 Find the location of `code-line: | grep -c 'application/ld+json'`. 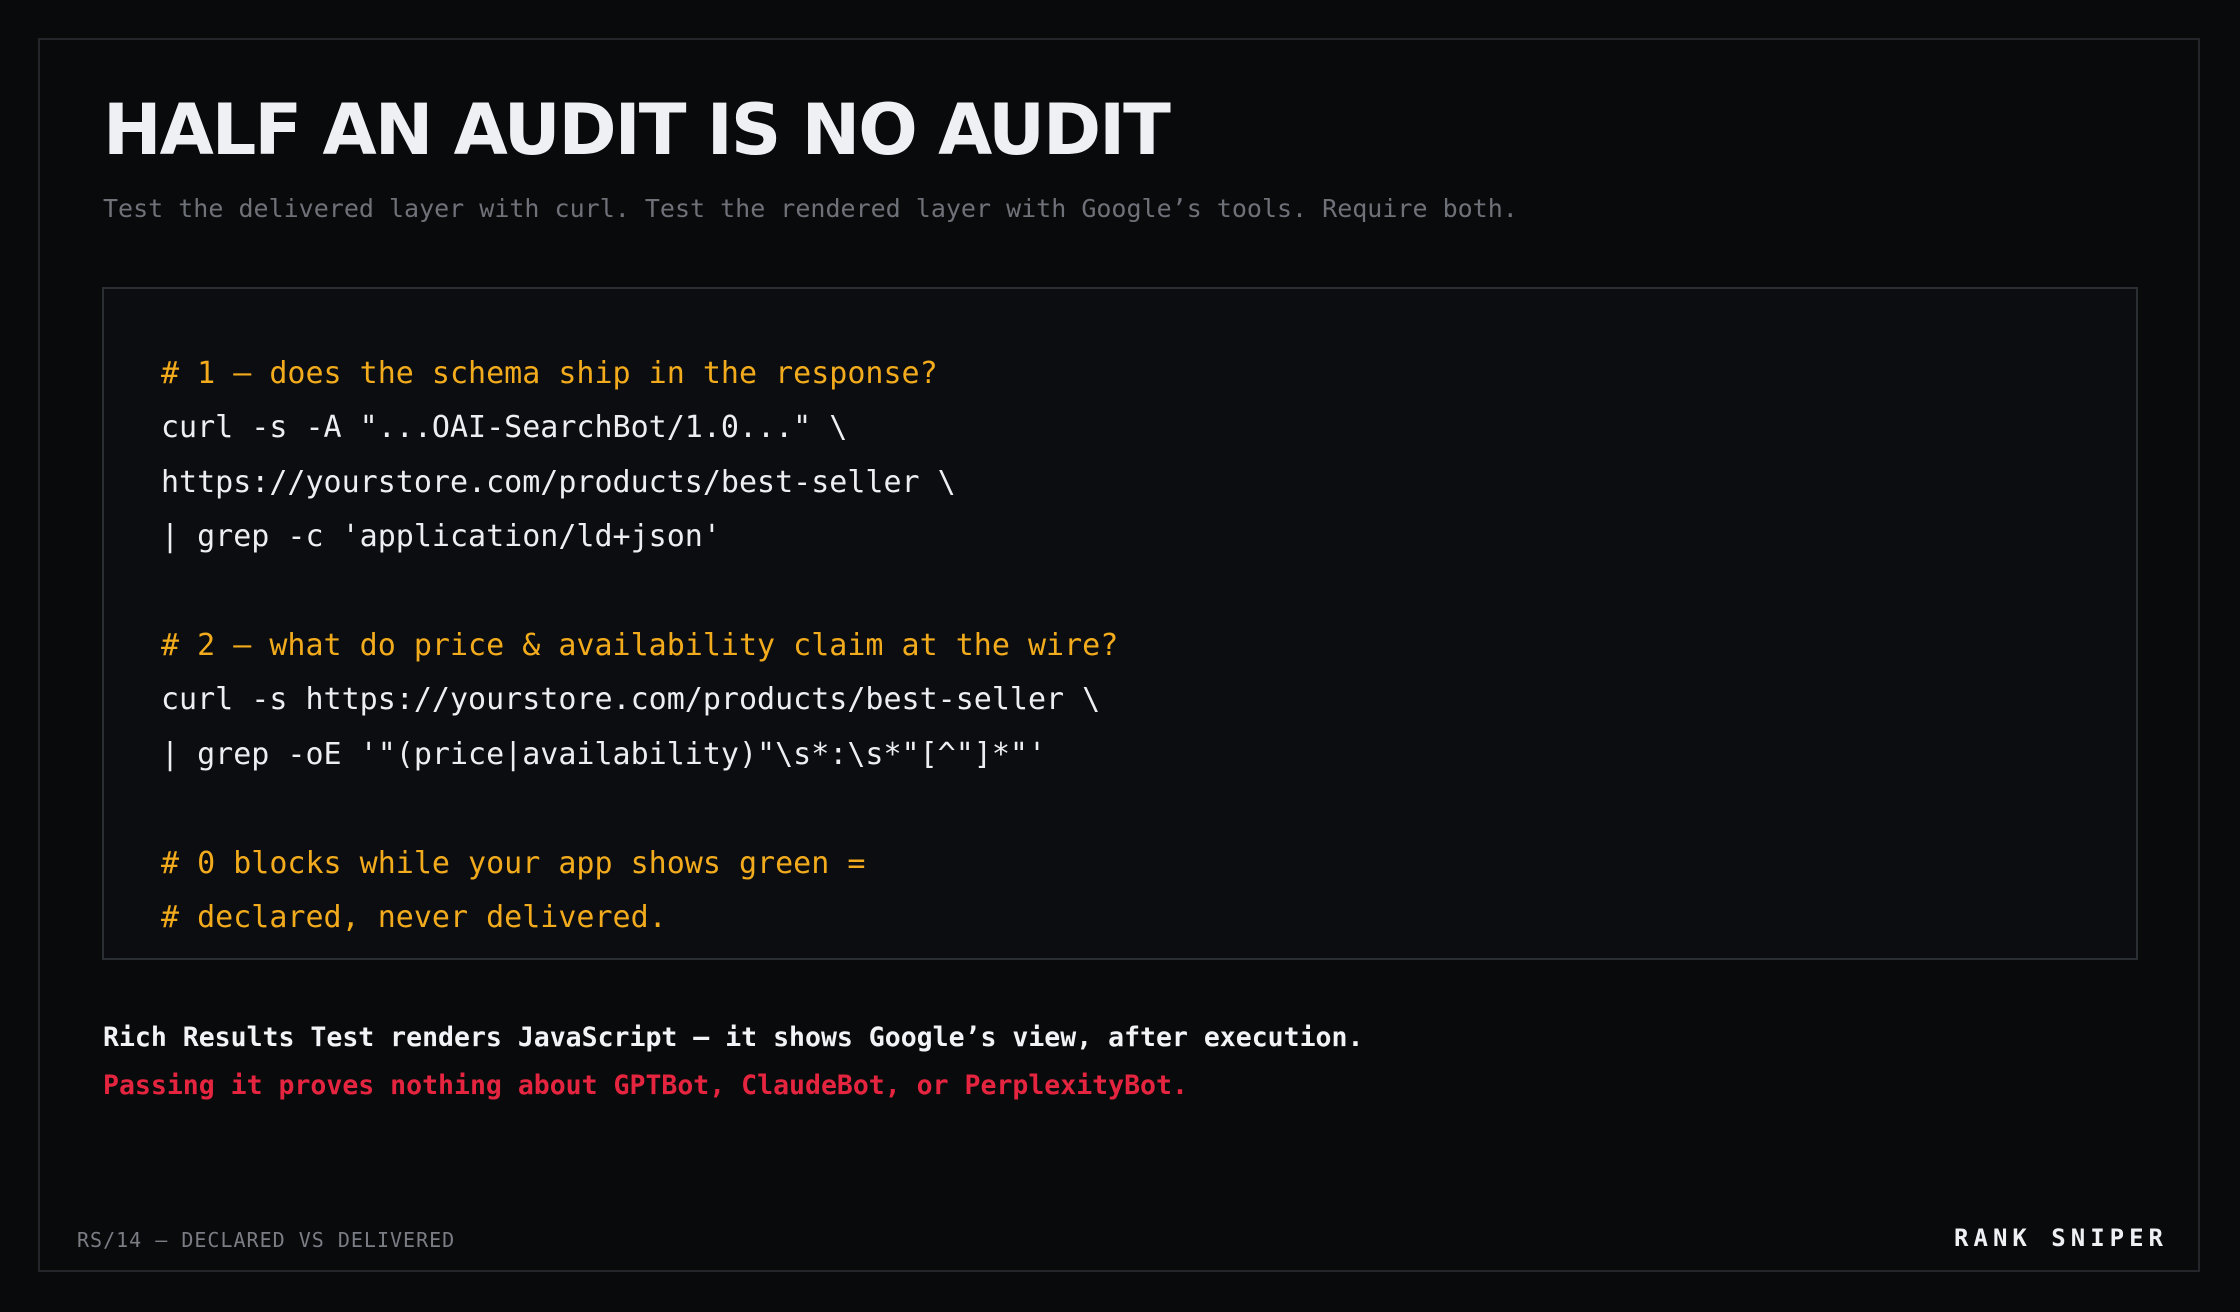

code-line: | grep -c 'application/ld+json' is located at coordinates (441, 537).